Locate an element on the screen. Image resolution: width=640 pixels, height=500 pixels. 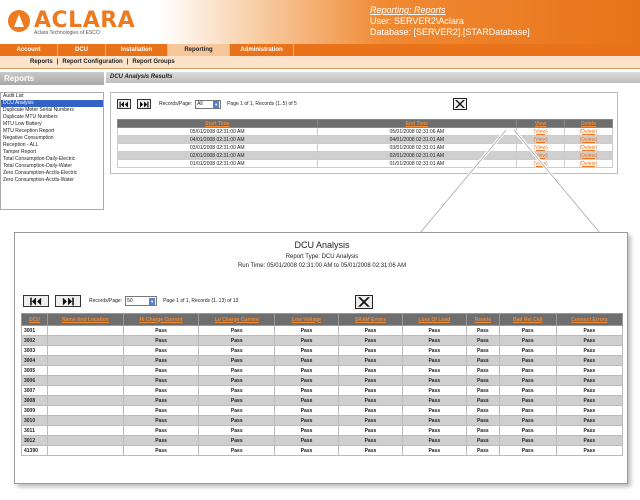
analysis-col-header: Loss Of Load is located at coordinates (434, 319).